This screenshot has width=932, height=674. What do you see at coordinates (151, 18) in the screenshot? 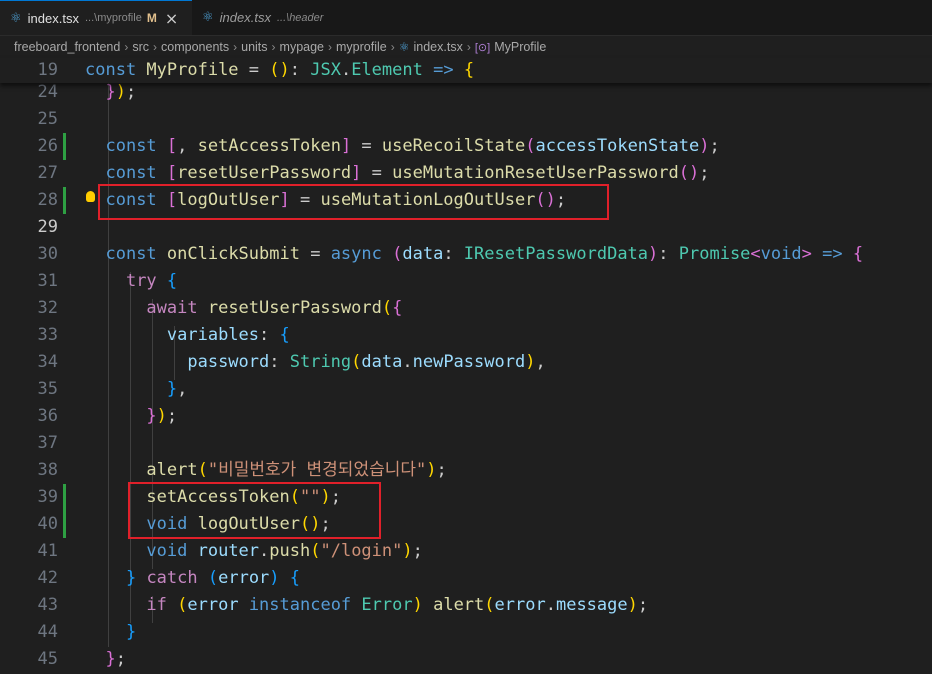
I see `modified-badge: M` at bounding box center [151, 18].